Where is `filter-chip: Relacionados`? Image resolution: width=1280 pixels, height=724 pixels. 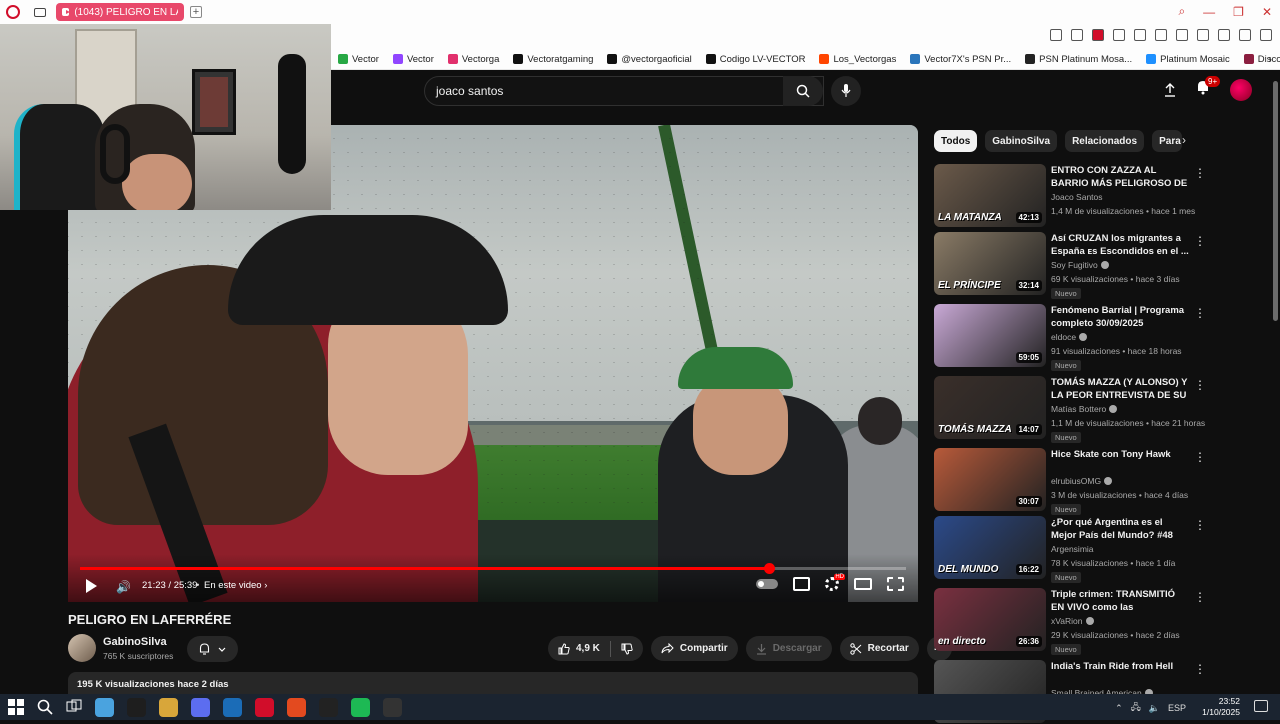 filter-chip: Relacionados is located at coordinates (1105, 141).